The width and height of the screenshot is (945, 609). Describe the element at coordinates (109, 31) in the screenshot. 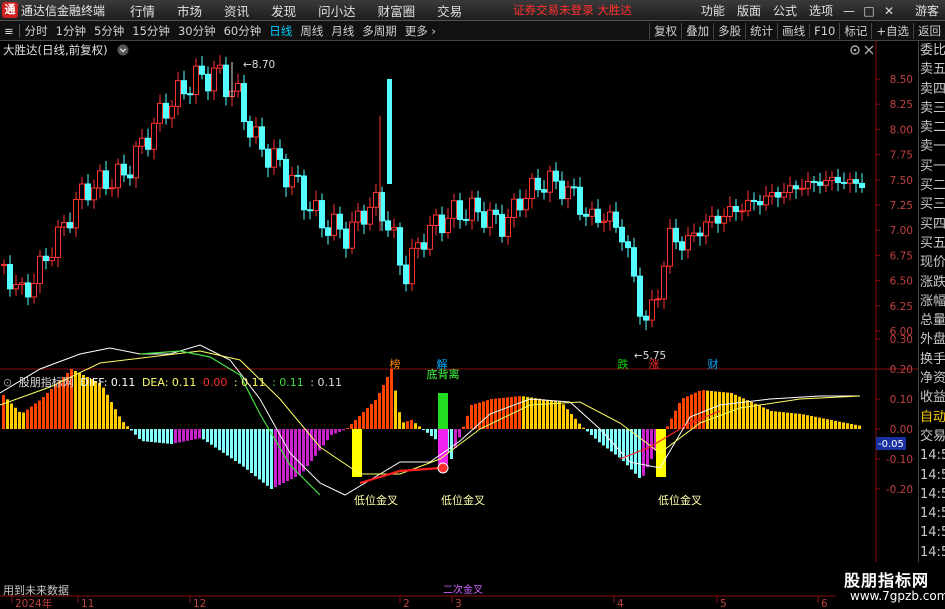

I see `period-5min: 5分钟` at that location.